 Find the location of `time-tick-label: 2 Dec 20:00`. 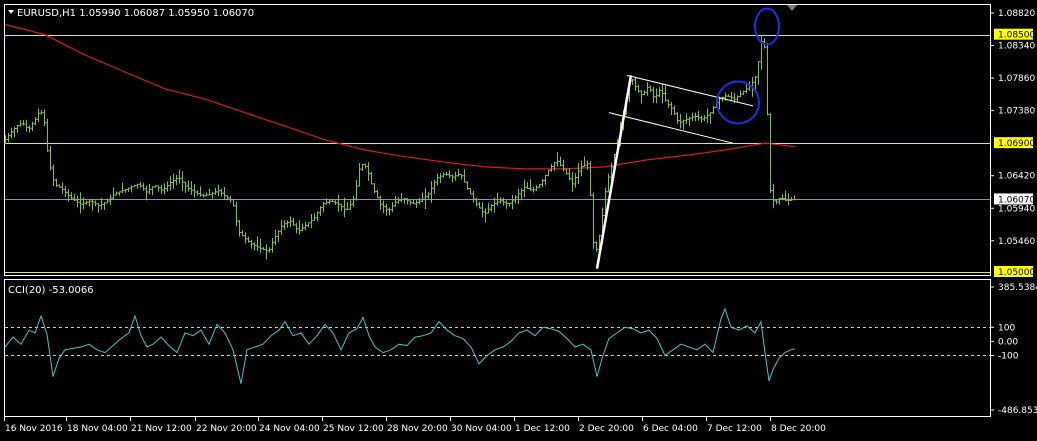

time-tick-label: 2 Dec 20:00 is located at coordinates (606, 429).